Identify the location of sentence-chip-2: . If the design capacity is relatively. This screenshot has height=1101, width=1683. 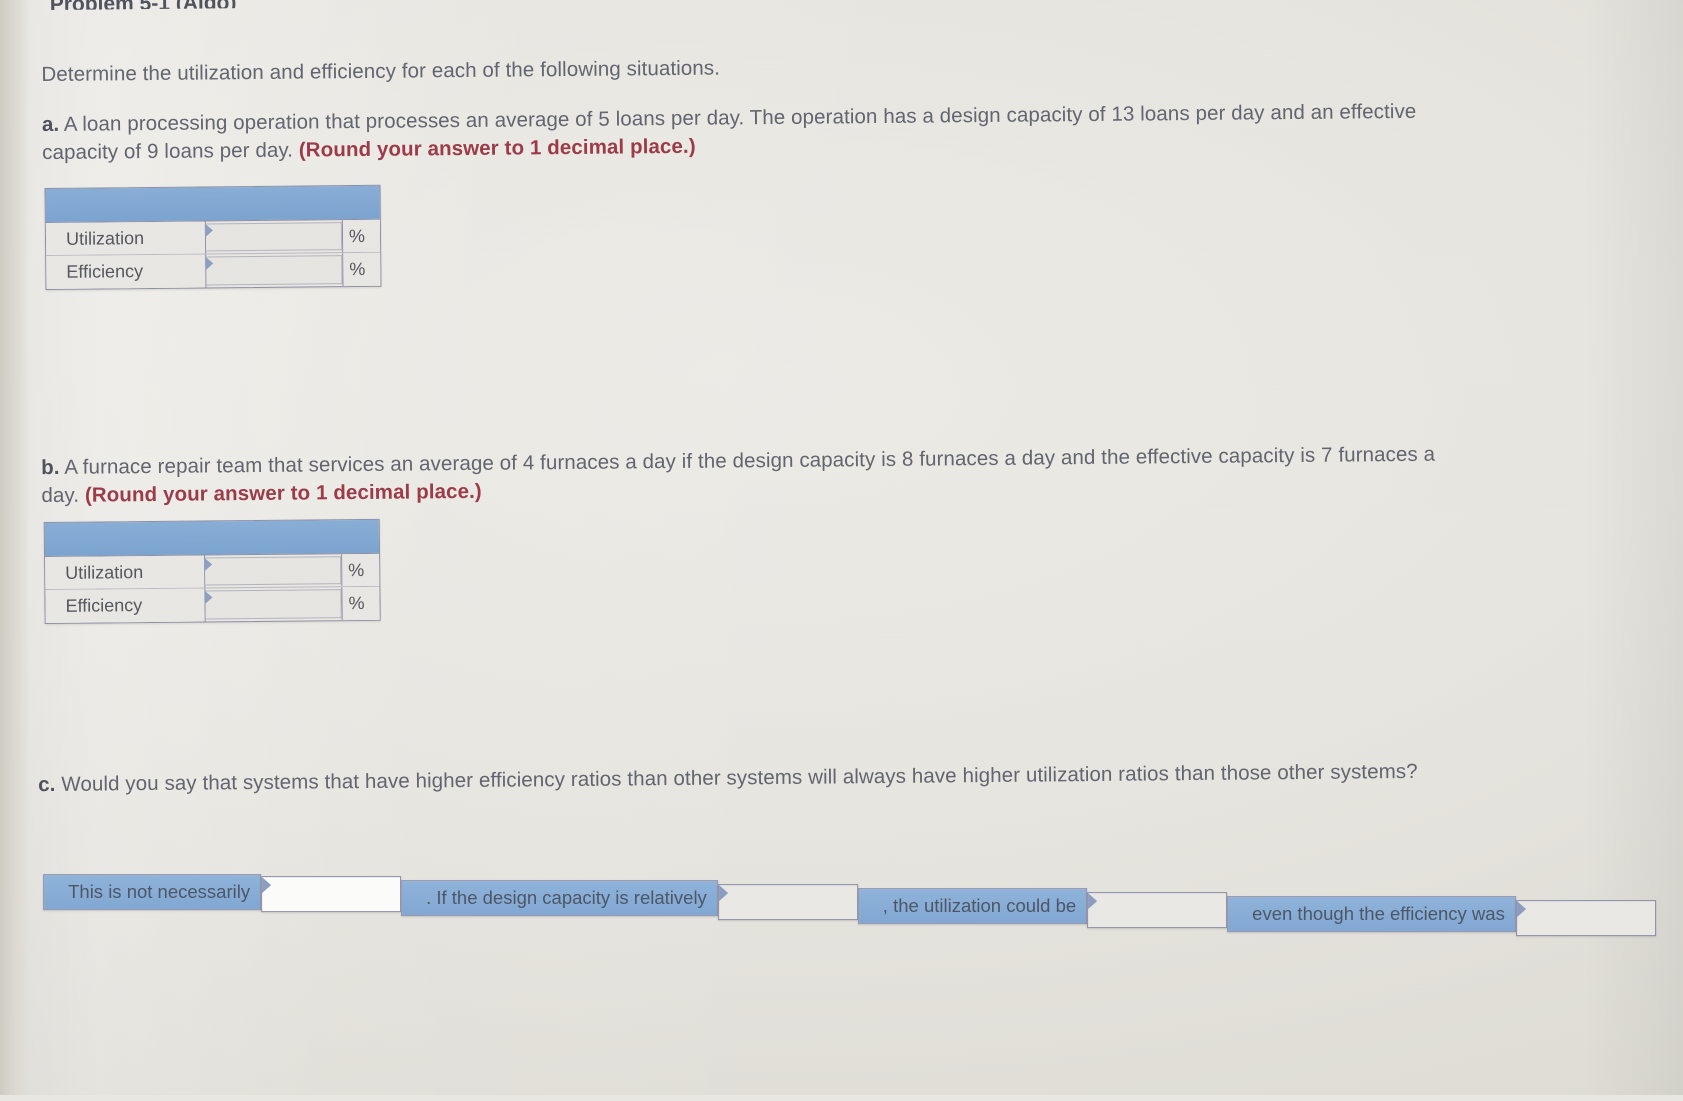
(559, 898).